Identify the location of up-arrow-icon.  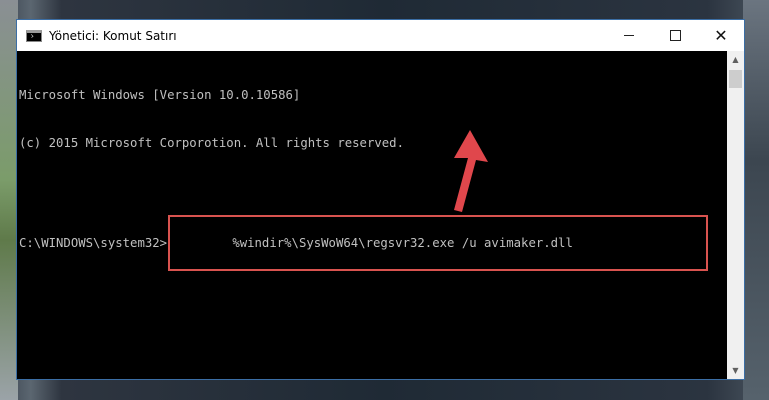
(471, 171).